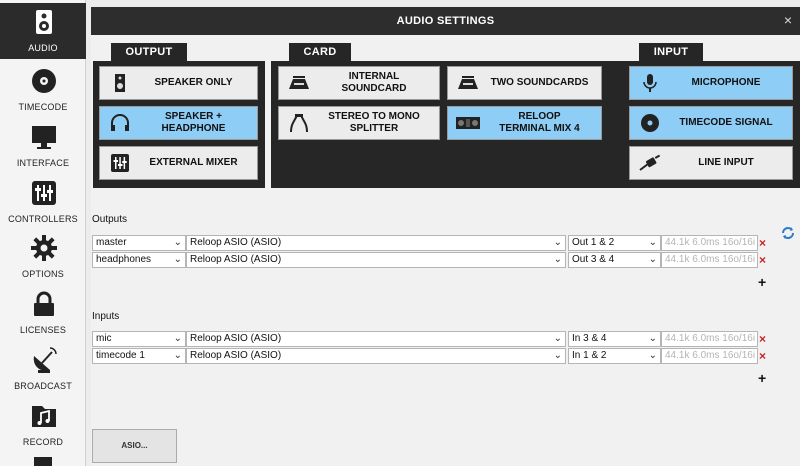 This screenshot has width=800, height=466. Describe the element at coordinates (762, 378) in the screenshot. I see `add-input-icon: +` at that location.